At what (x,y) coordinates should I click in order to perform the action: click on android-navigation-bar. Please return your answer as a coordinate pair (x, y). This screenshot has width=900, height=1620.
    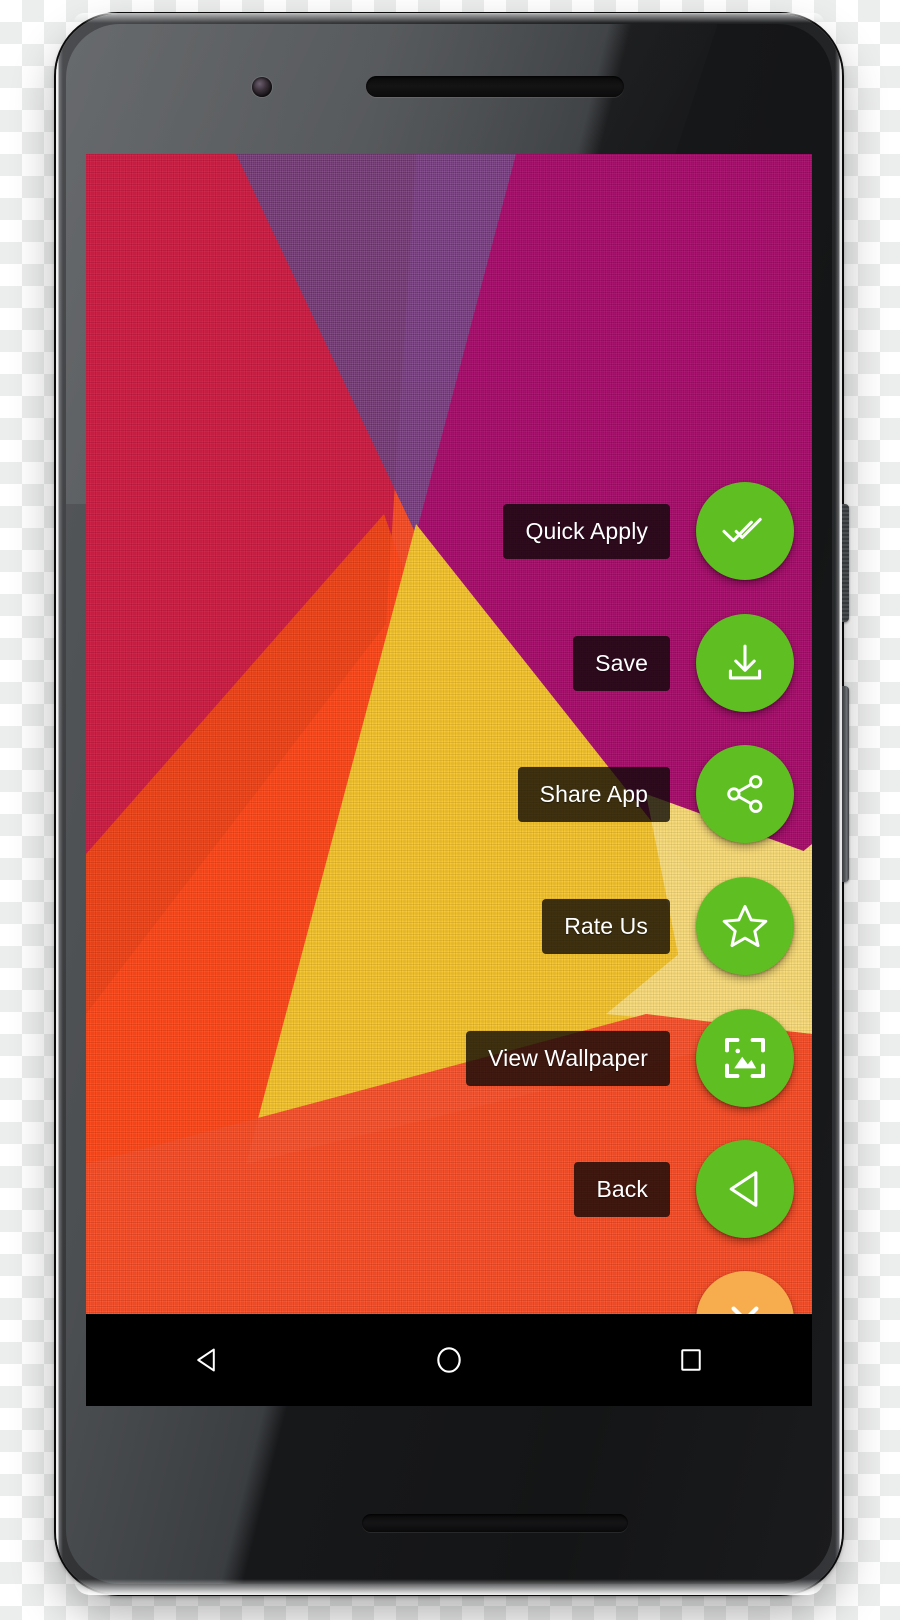
    Looking at the image, I should click on (449, 1360).